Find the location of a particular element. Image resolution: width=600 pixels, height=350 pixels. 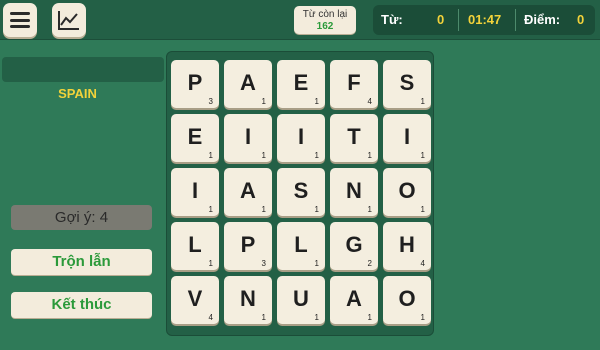

score-bar: Từ: 0 01:47 Điểm: 0 is located at coordinates (484, 20).